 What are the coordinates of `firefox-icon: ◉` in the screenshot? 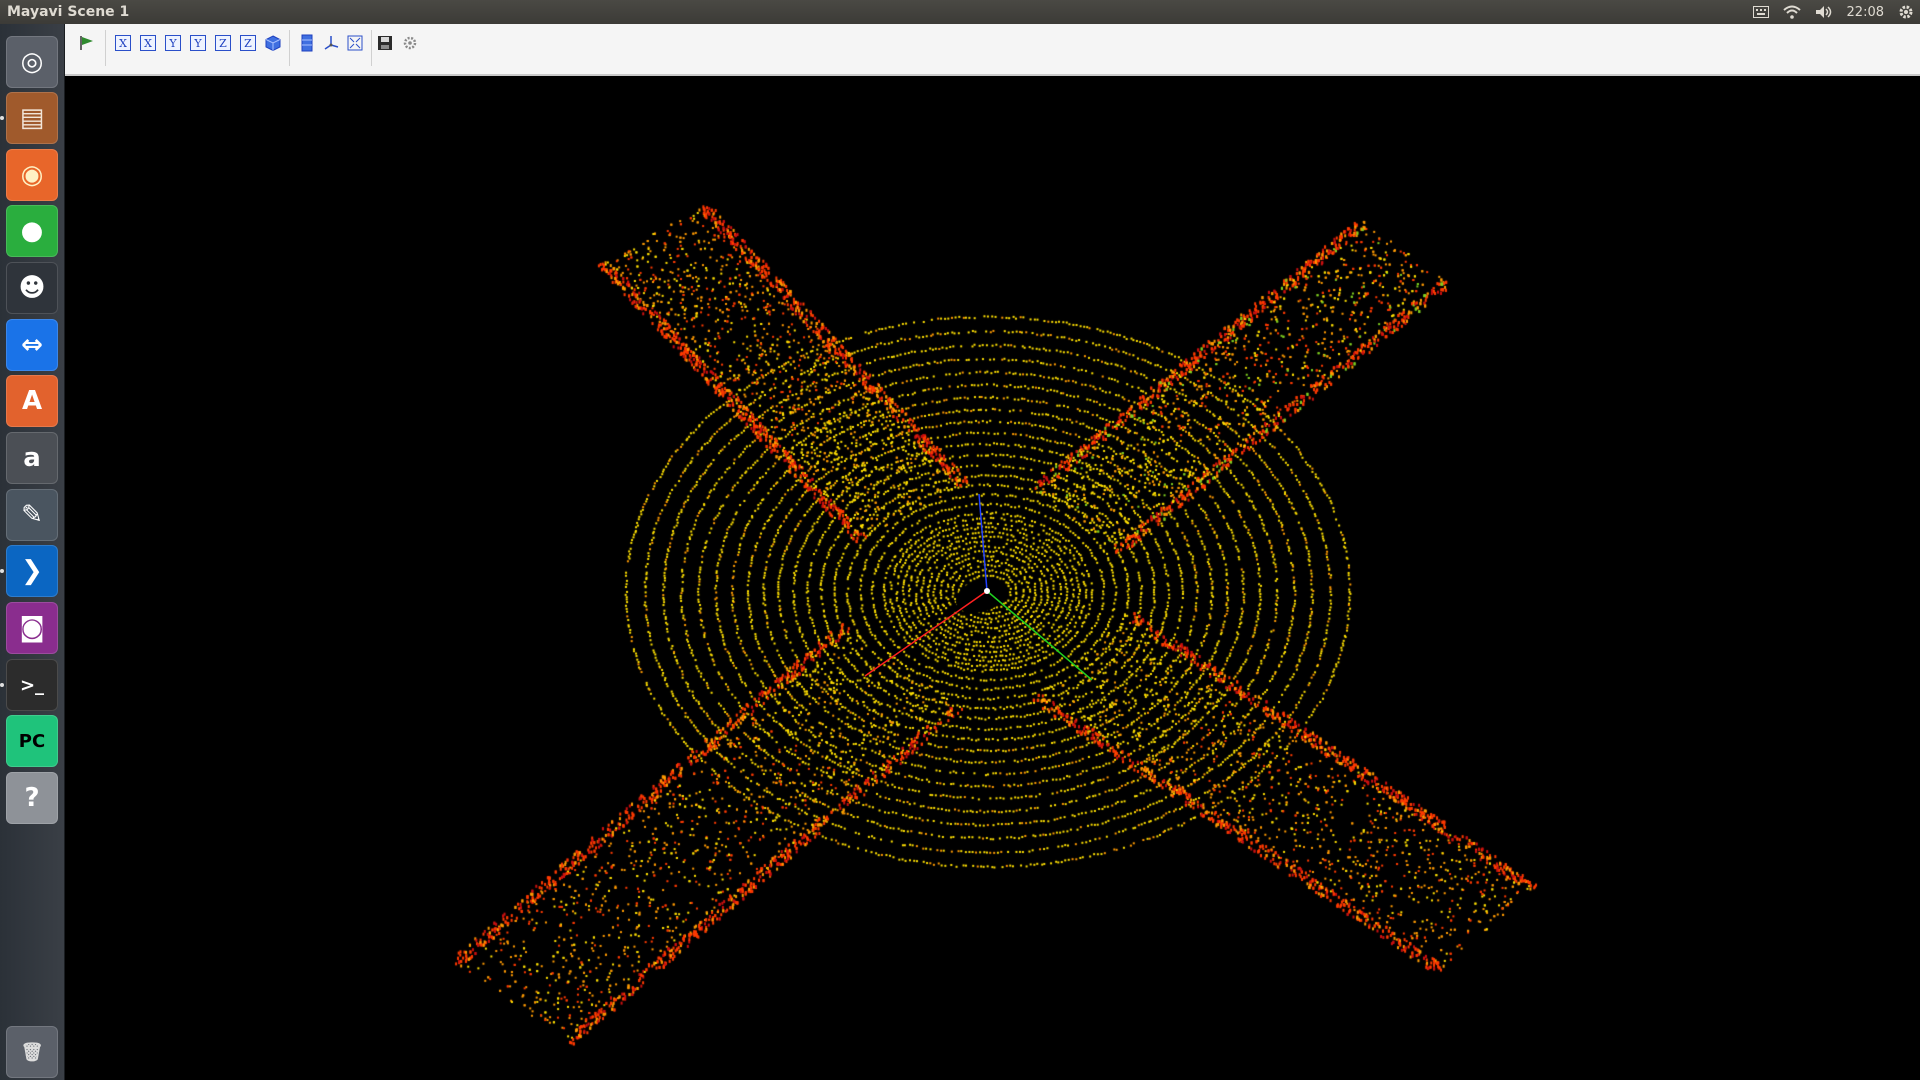 It's located at (32, 175).